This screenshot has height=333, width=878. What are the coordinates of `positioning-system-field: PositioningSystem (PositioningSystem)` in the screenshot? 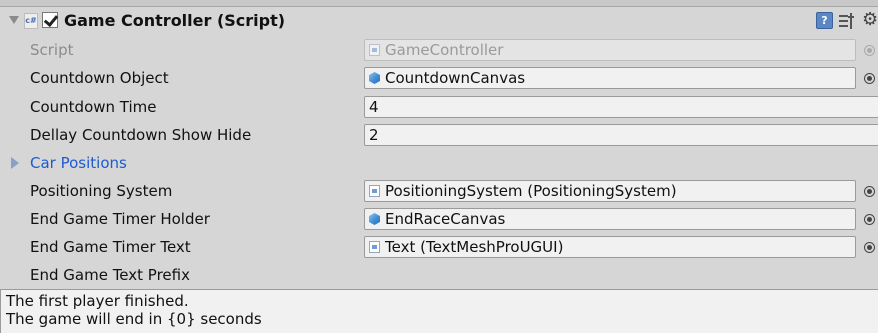 It's located at (610, 191).